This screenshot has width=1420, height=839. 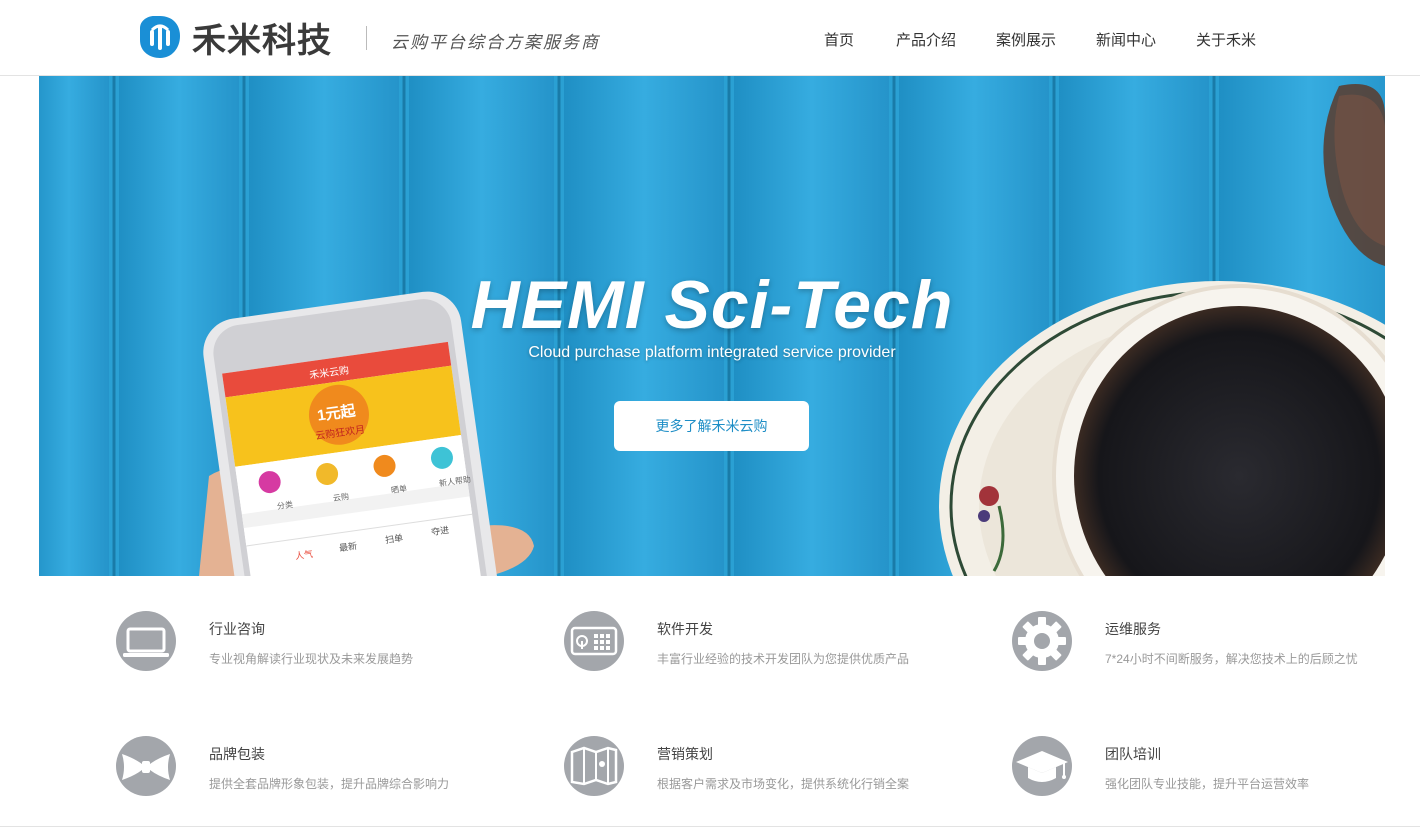 I want to click on service-item: 品牌包装 提供全套品牌形象包装，提升品牌综合影响力, so click(x=306, y=771).